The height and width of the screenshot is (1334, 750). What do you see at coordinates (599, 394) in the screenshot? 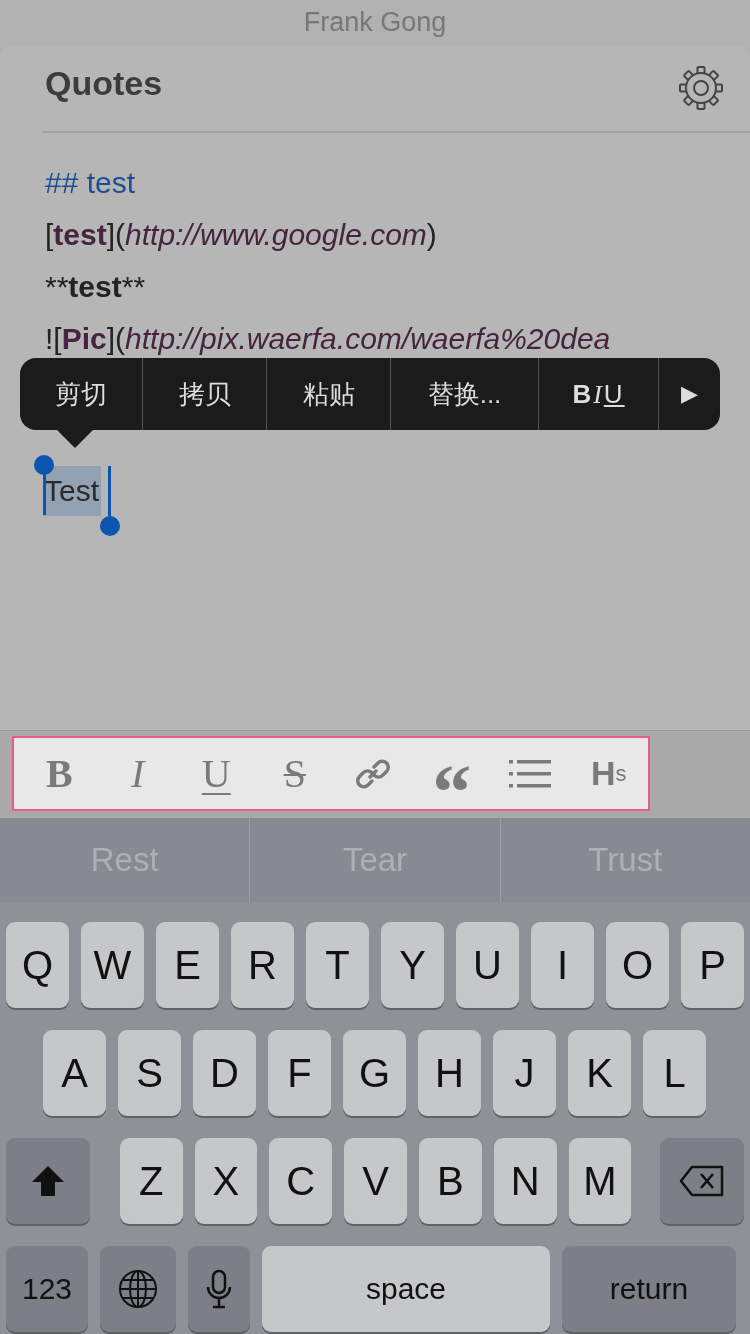
I see `format-menu-item: BIU` at bounding box center [599, 394].